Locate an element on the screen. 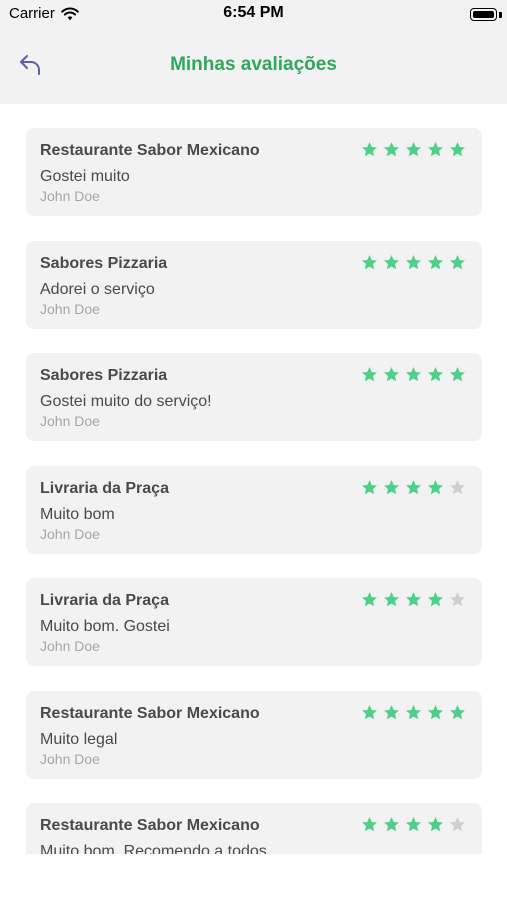  review-comment: Muito bom. Recomendo a todos is located at coordinates (153, 848).